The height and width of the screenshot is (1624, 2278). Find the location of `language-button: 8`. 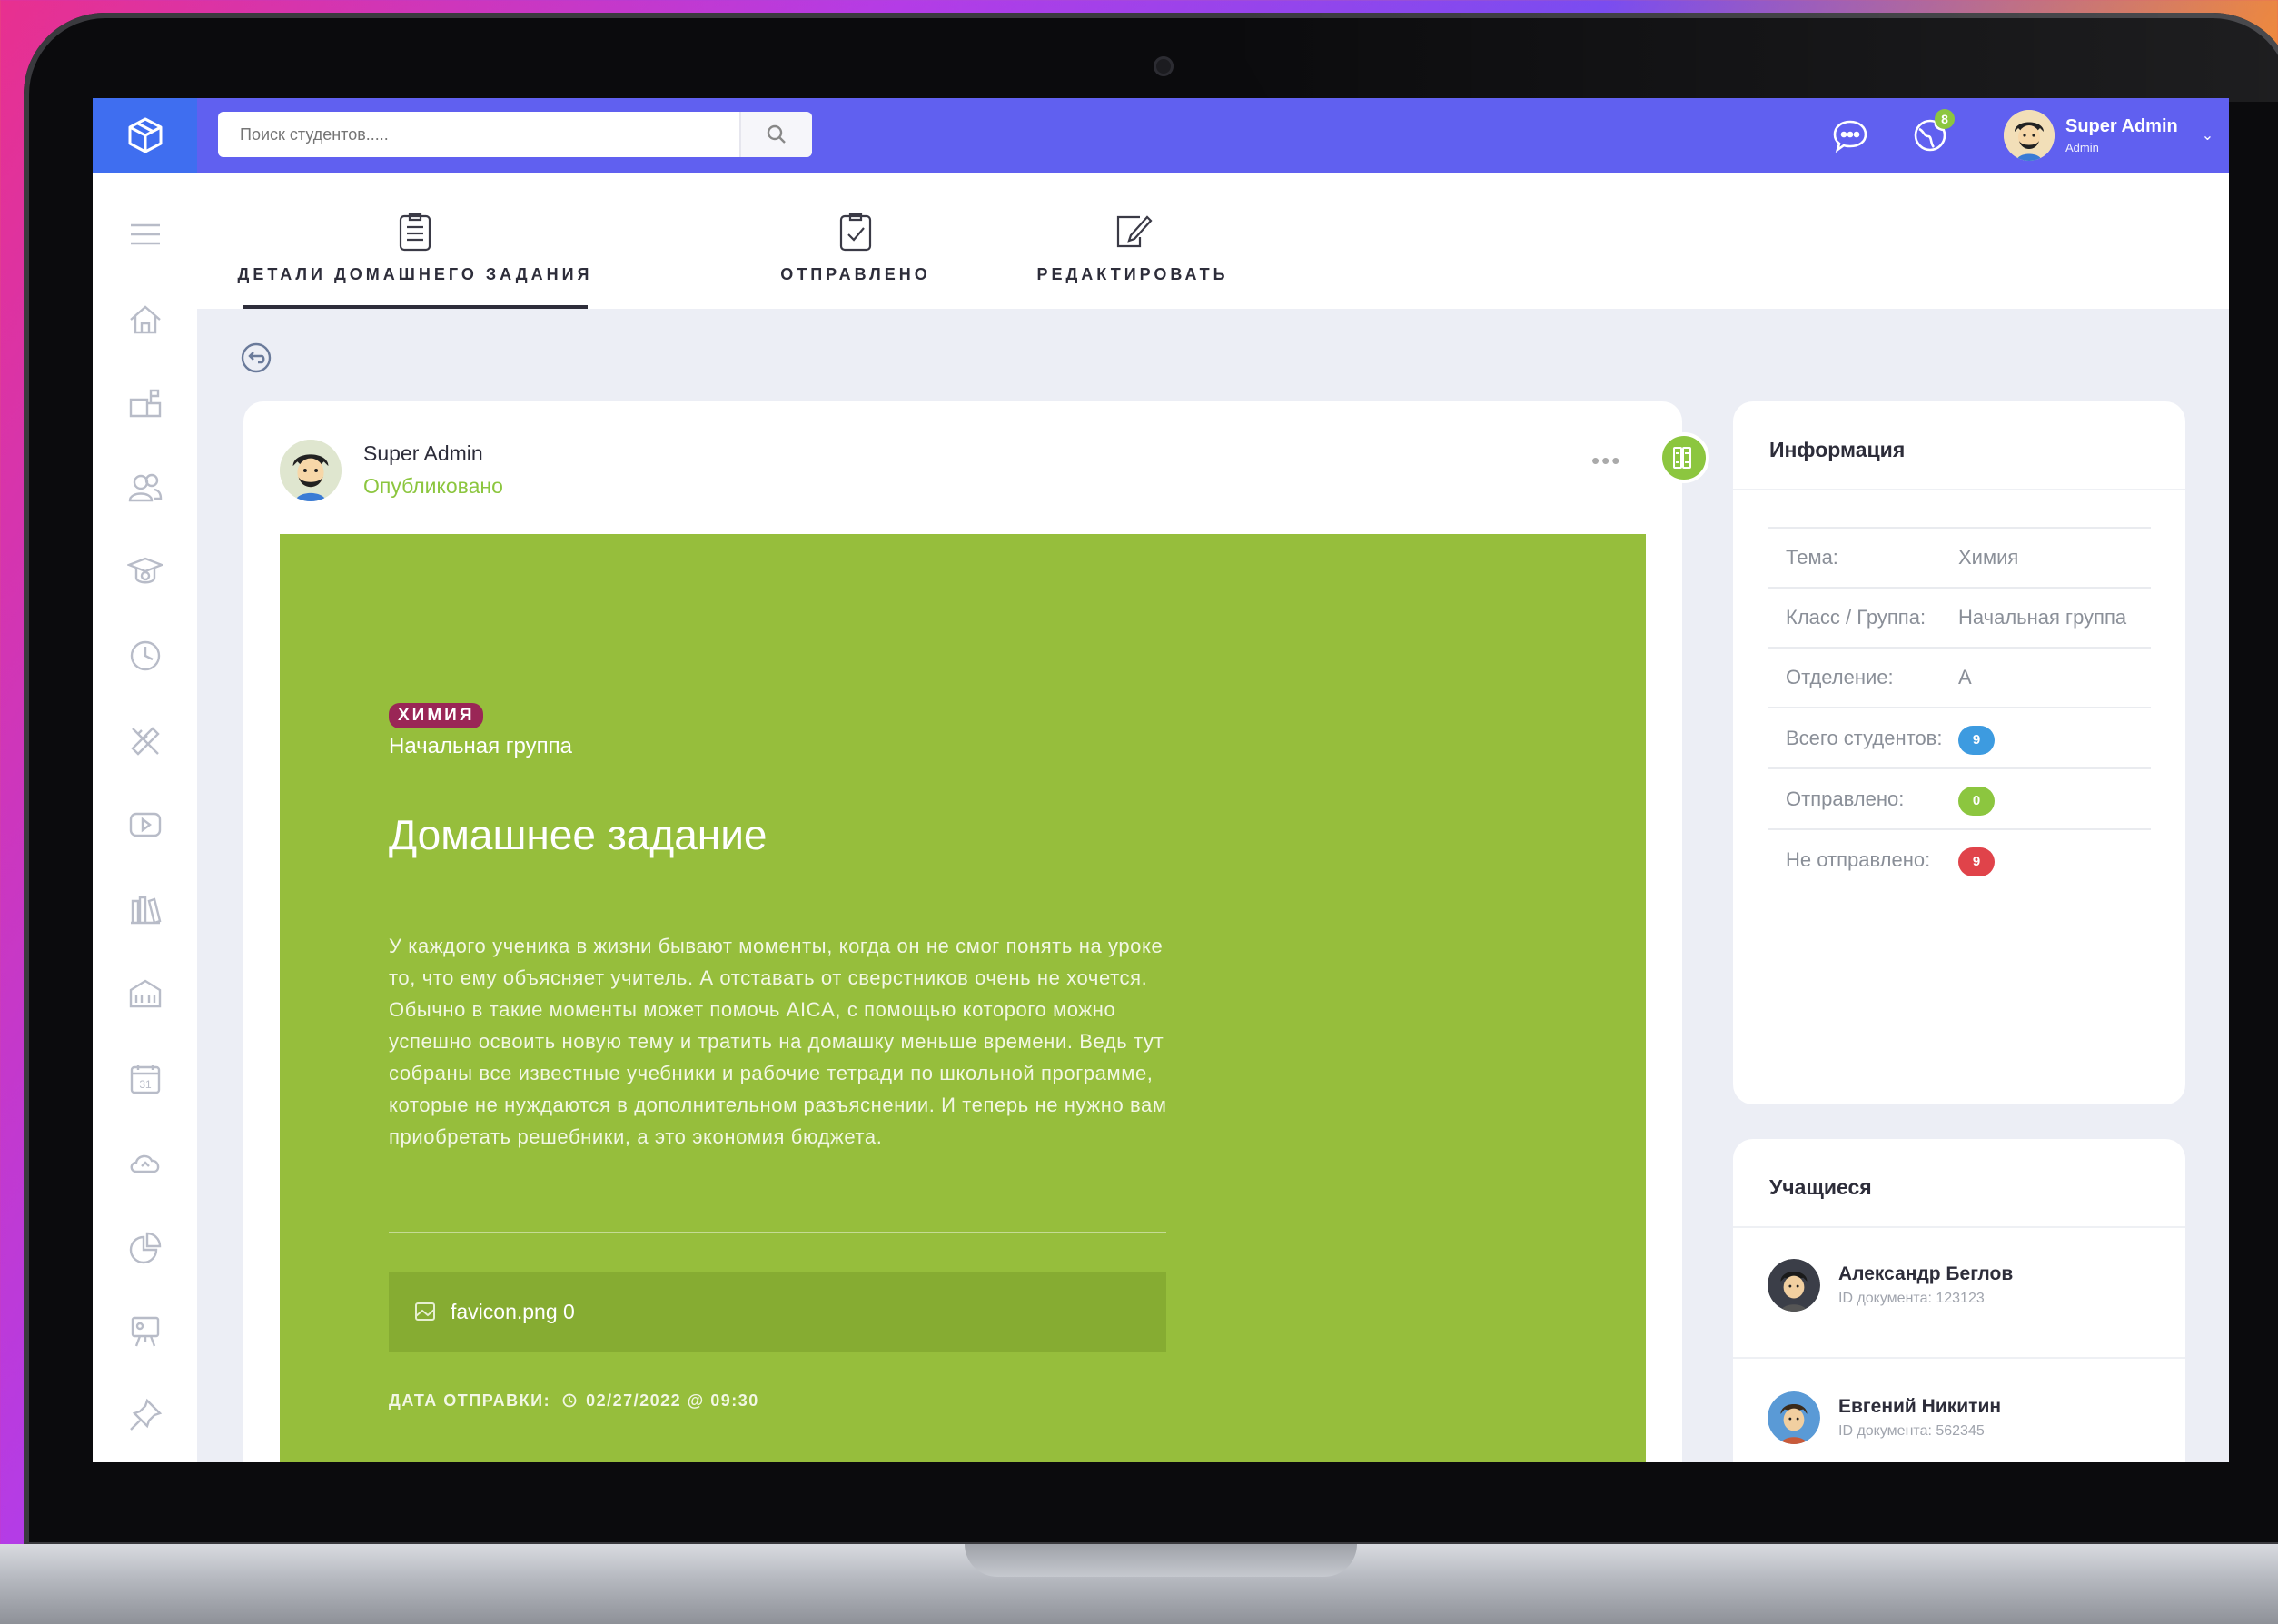

language-button: 8 is located at coordinates (1932, 132).